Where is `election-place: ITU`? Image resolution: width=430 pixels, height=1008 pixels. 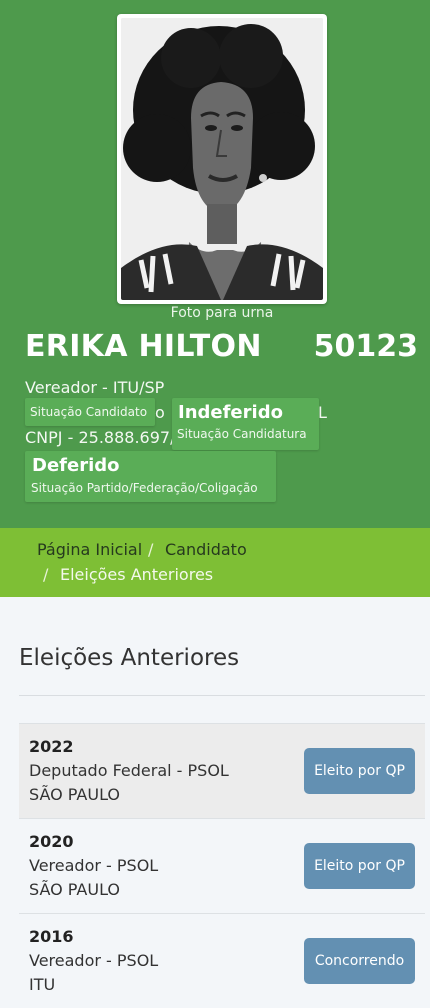
election-place: ITU is located at coordinates (42, 984).